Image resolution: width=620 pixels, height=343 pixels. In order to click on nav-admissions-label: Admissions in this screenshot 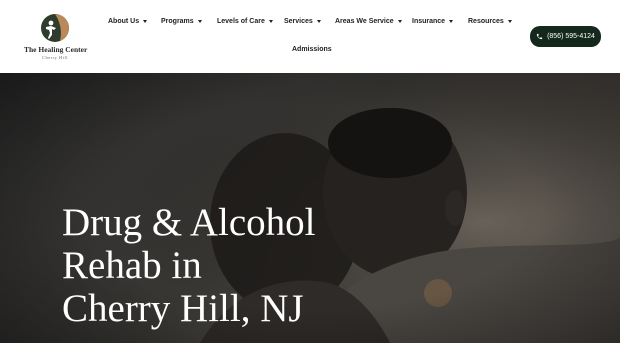, I will do `click(312, 49)`.